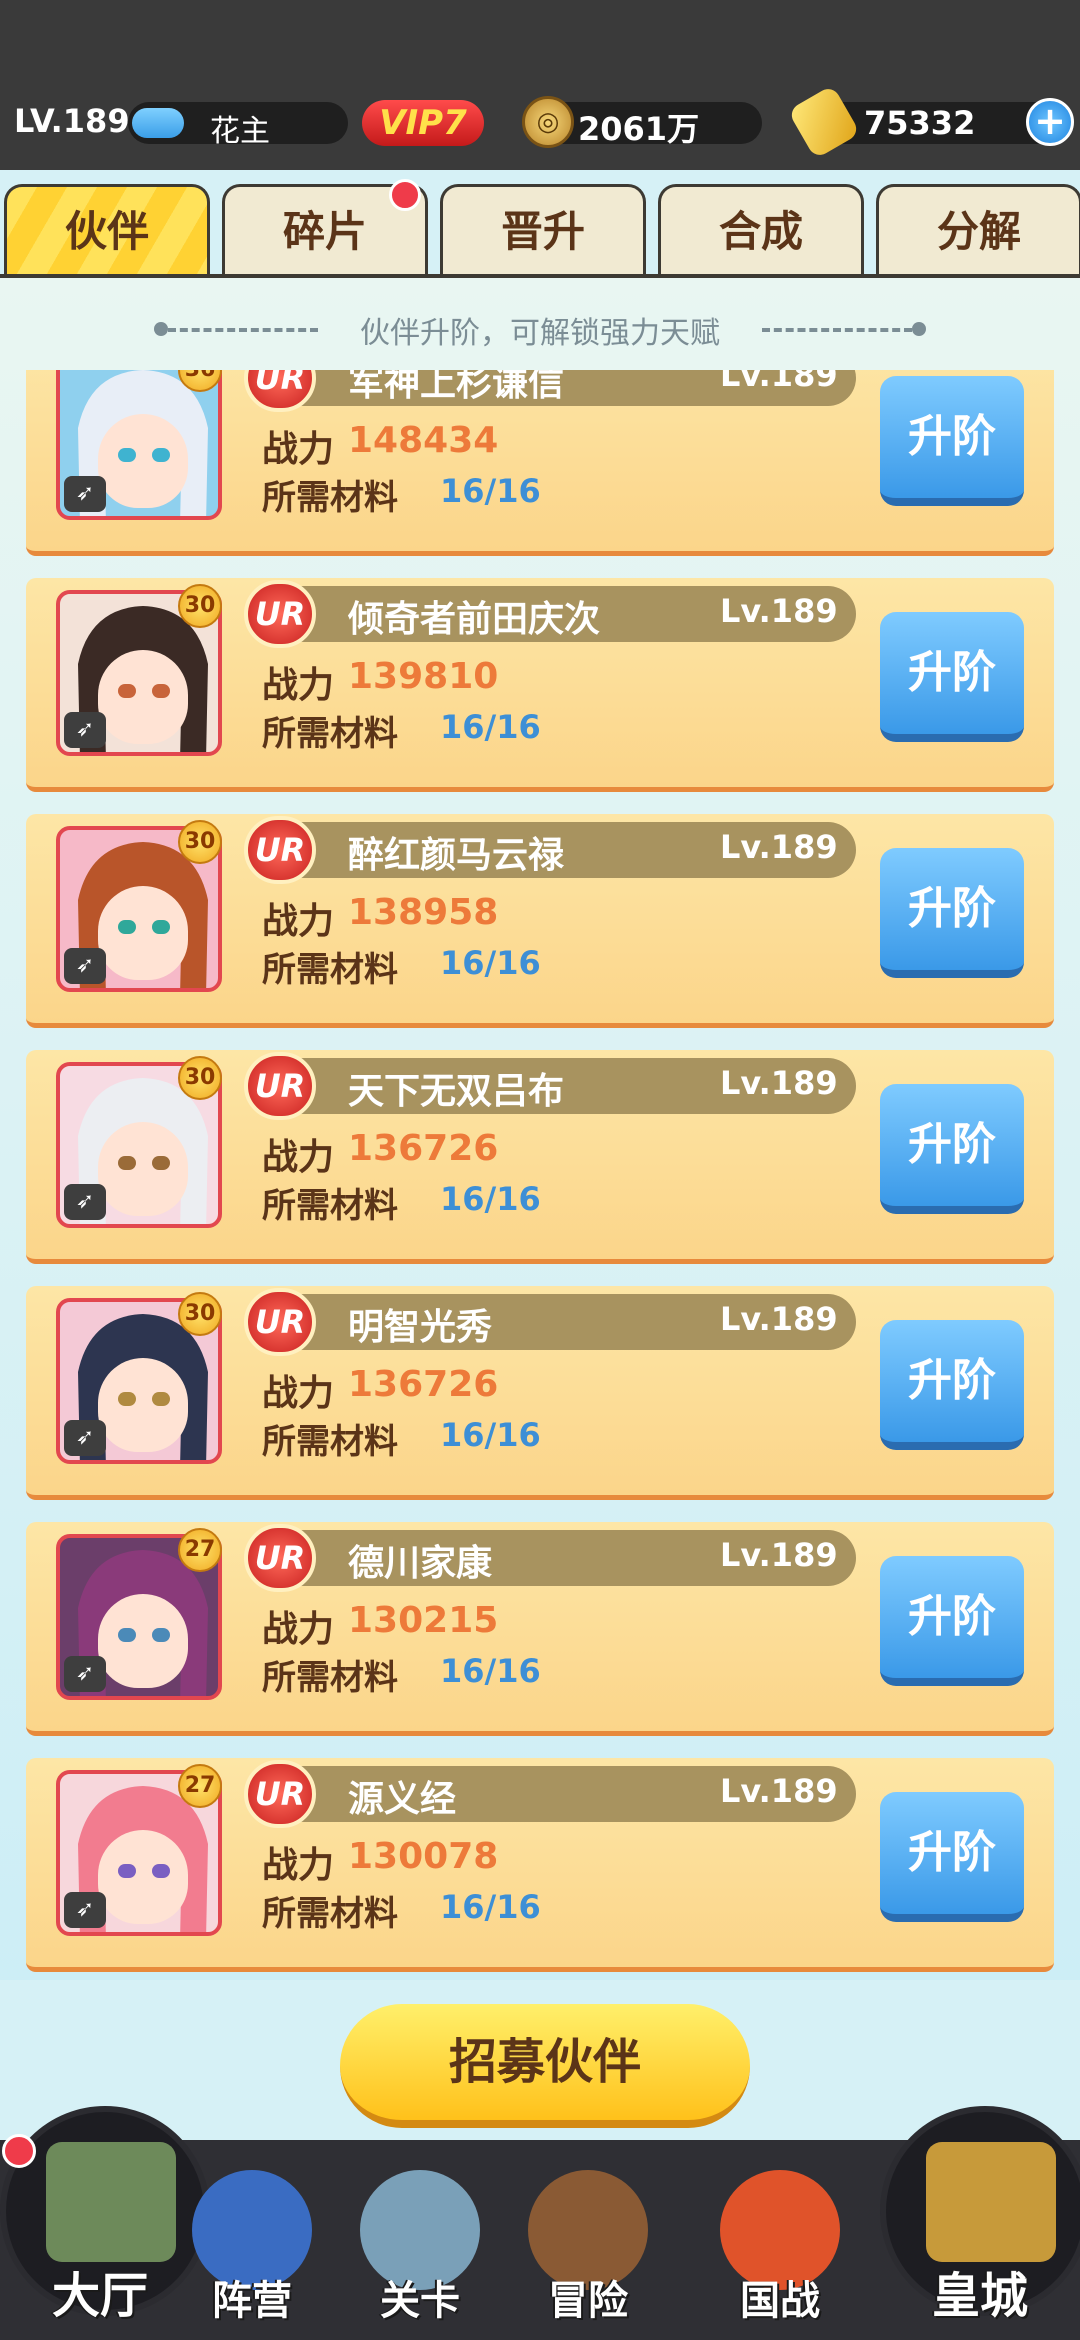 The height and width of the screenshot is (2340, 1080). Describe the element at coordinates (975, 2223) in the screenshot. I see `nav-palace: 皇城` at that location.